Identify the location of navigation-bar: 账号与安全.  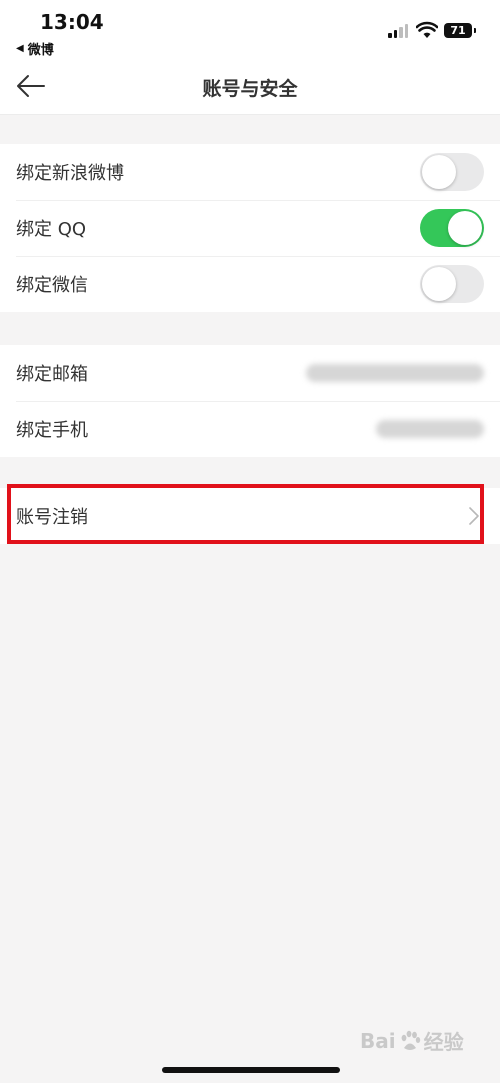
(250, 88).